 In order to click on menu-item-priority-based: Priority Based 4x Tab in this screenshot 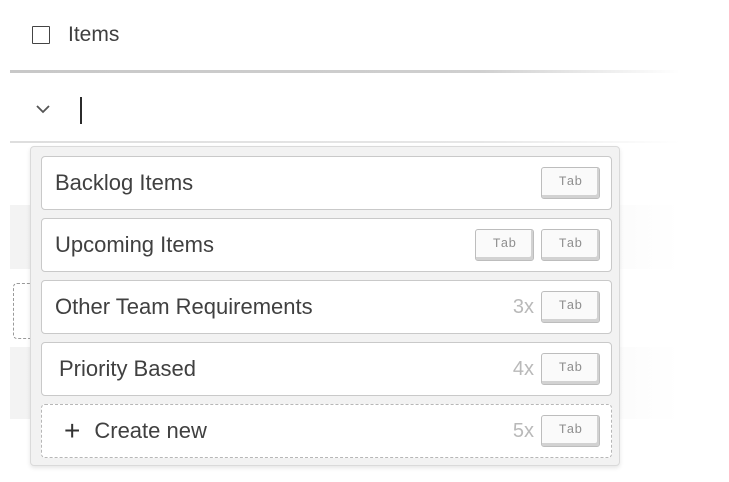, I will do `click(326, 369)`.